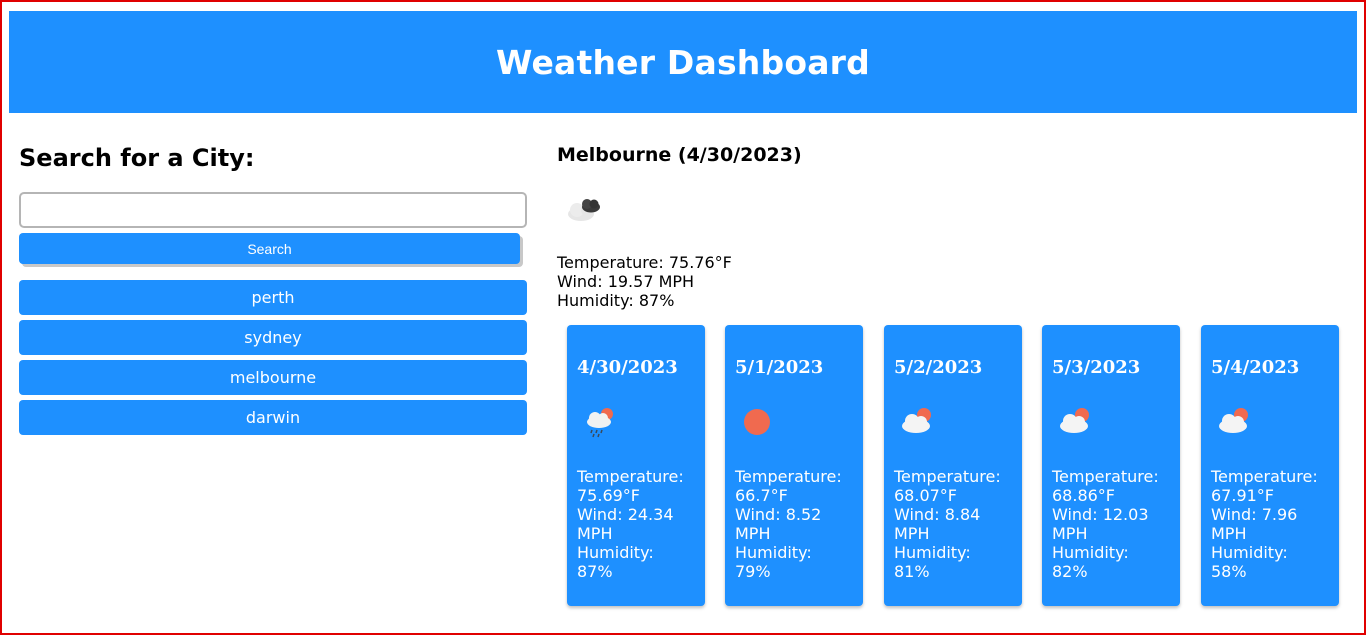 This screenshot has height=635, width=1366. What do you see at coordinates (644, 262) in the screenshot?
I see `current-temperature: Temperature: 75.76°F` at bounding box center [644, 262].